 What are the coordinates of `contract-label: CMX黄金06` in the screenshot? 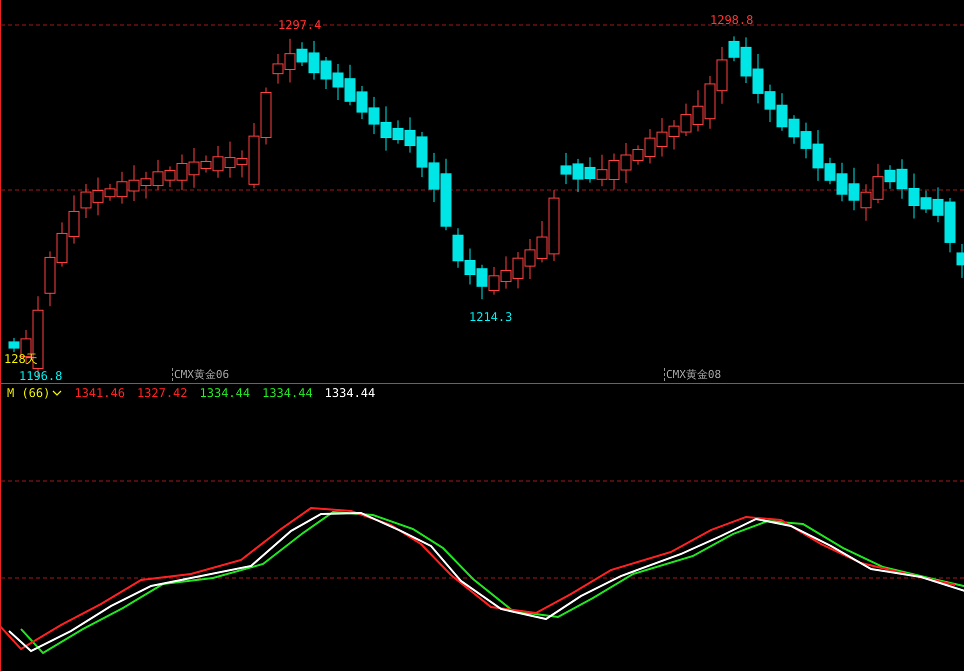 It's located at (201, 374).